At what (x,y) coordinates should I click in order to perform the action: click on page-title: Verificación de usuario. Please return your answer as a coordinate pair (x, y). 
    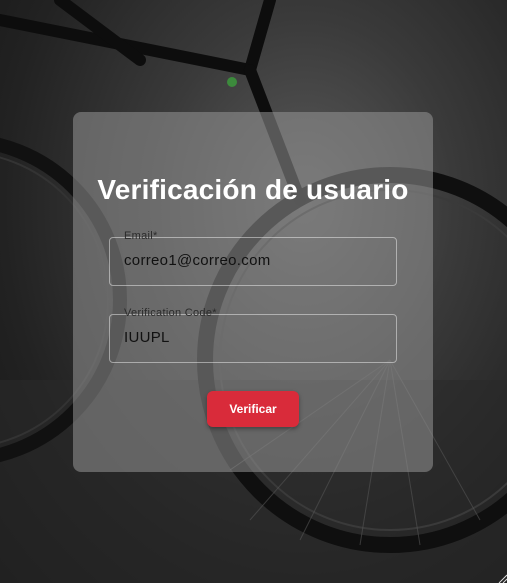
    Looking at the image, I should click on (253, 189).